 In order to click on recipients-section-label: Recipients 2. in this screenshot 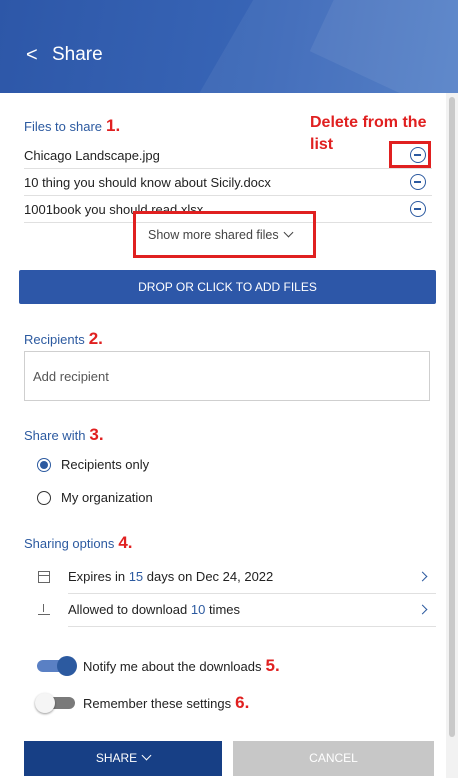, I will do `click(63, 339)`.